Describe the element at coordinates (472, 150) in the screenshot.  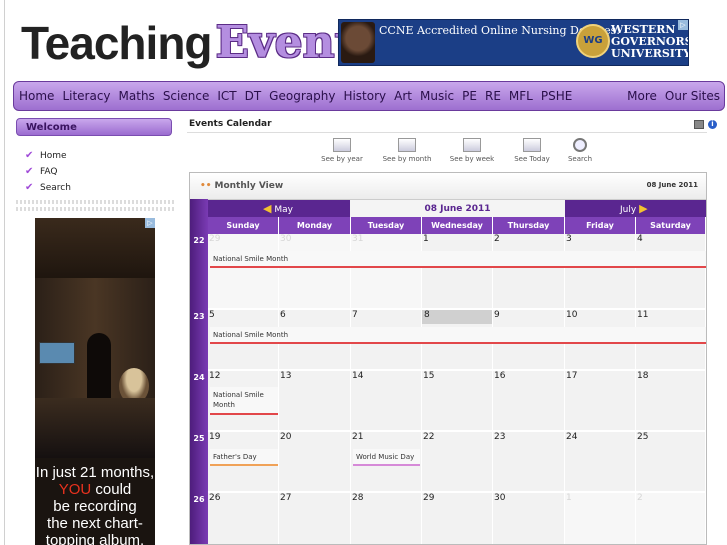
I see `see-by-week-button: See by week` at that location.